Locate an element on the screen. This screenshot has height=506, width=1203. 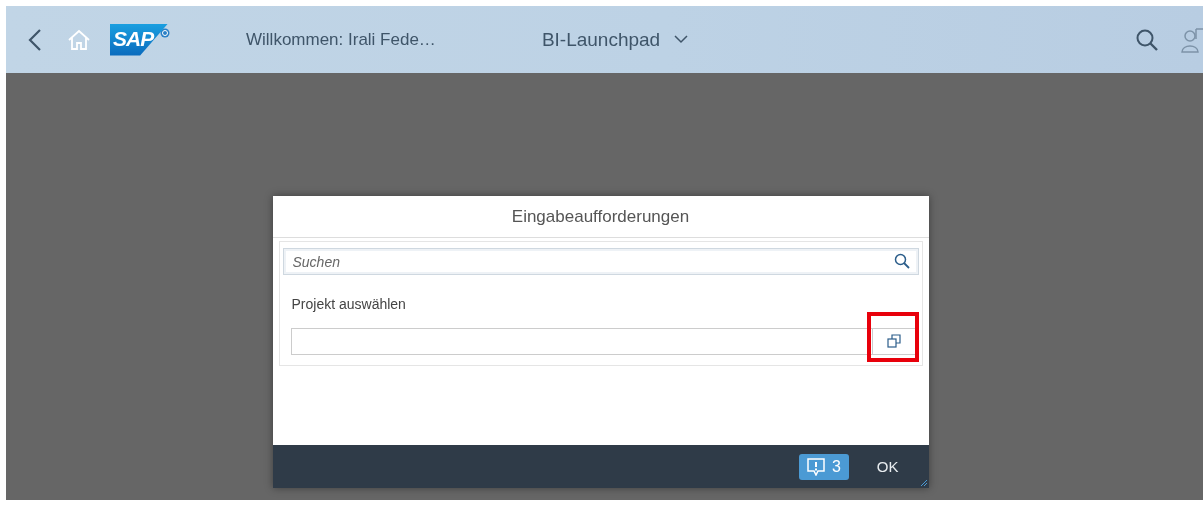
registered-icon is located at coordinates (165, 33).